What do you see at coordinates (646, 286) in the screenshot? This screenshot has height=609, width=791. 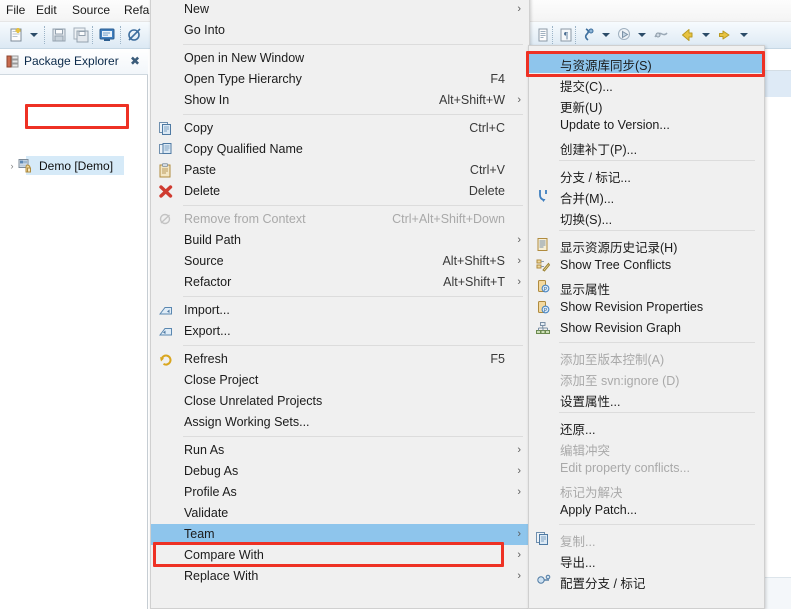 I see `submenu-item-12: P 显示属性` at bounding box center [646, 286].